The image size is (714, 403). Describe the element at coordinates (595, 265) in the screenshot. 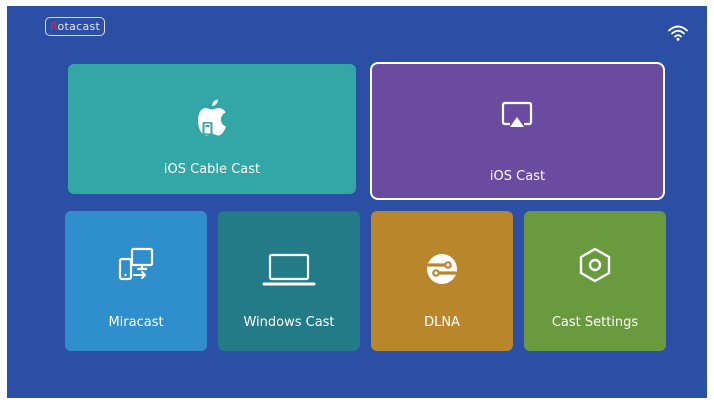

I see `hexagon-settings-icon` at that location.